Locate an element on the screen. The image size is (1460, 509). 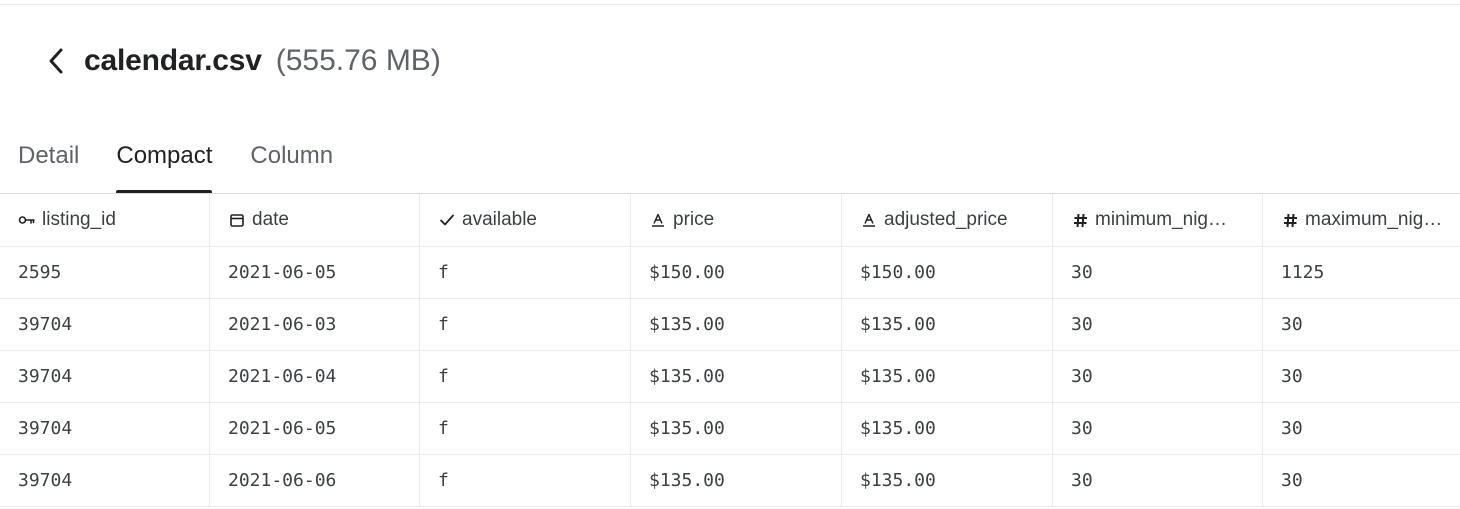
tab-label: Column is located at coordinates (292, 155).